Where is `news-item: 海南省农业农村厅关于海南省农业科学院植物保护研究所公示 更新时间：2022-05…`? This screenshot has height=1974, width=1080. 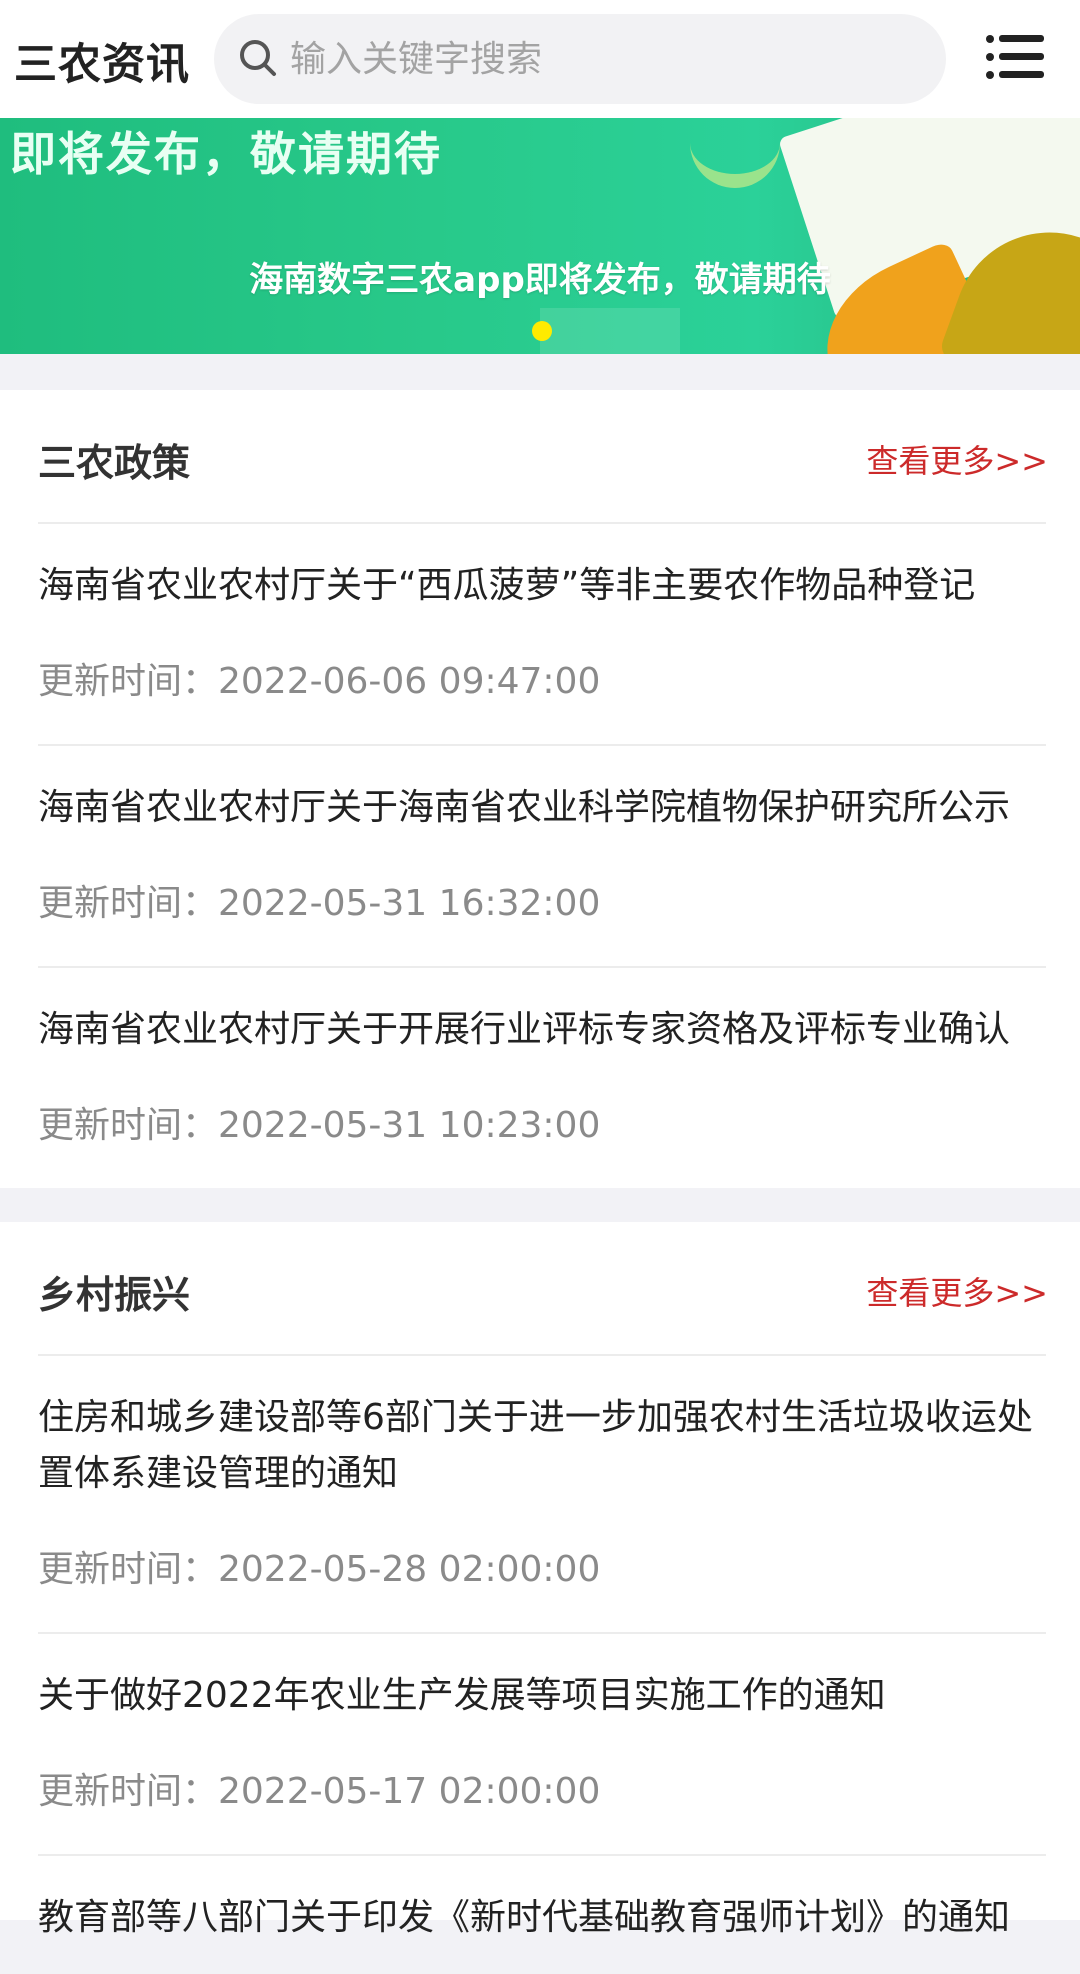 news-item: 海南省农业农村厅关于海南省农业科学院植物保护研究所公示 更新时间：2022-05… is located at coordinates (542, 855).